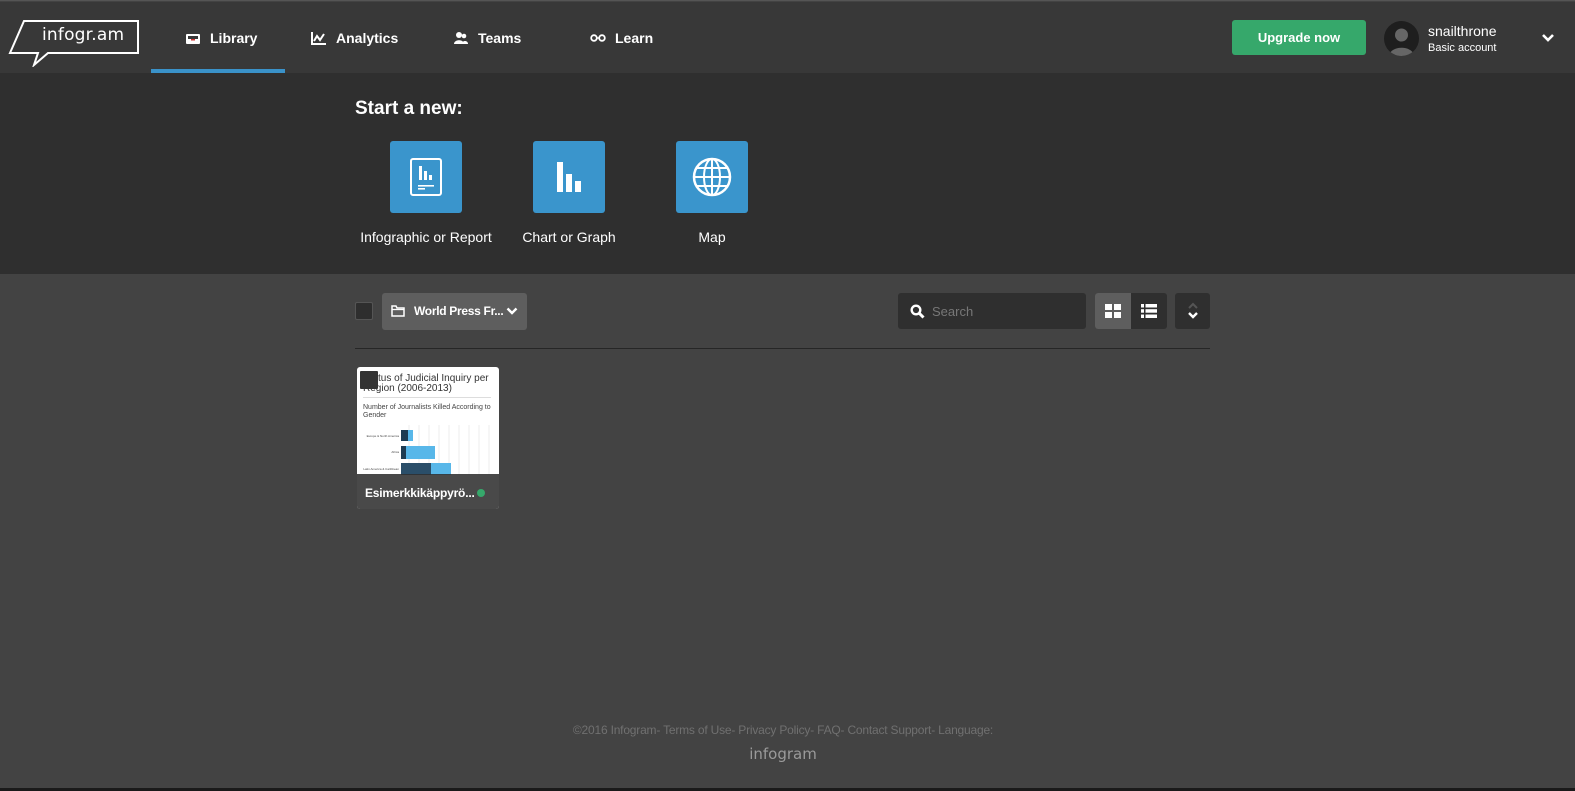 The image size is (1575, 791). What do you see at coordinates (427, 397) in the screenshot?
I see `thumbnail-divider` at bounding box center [427, 397].